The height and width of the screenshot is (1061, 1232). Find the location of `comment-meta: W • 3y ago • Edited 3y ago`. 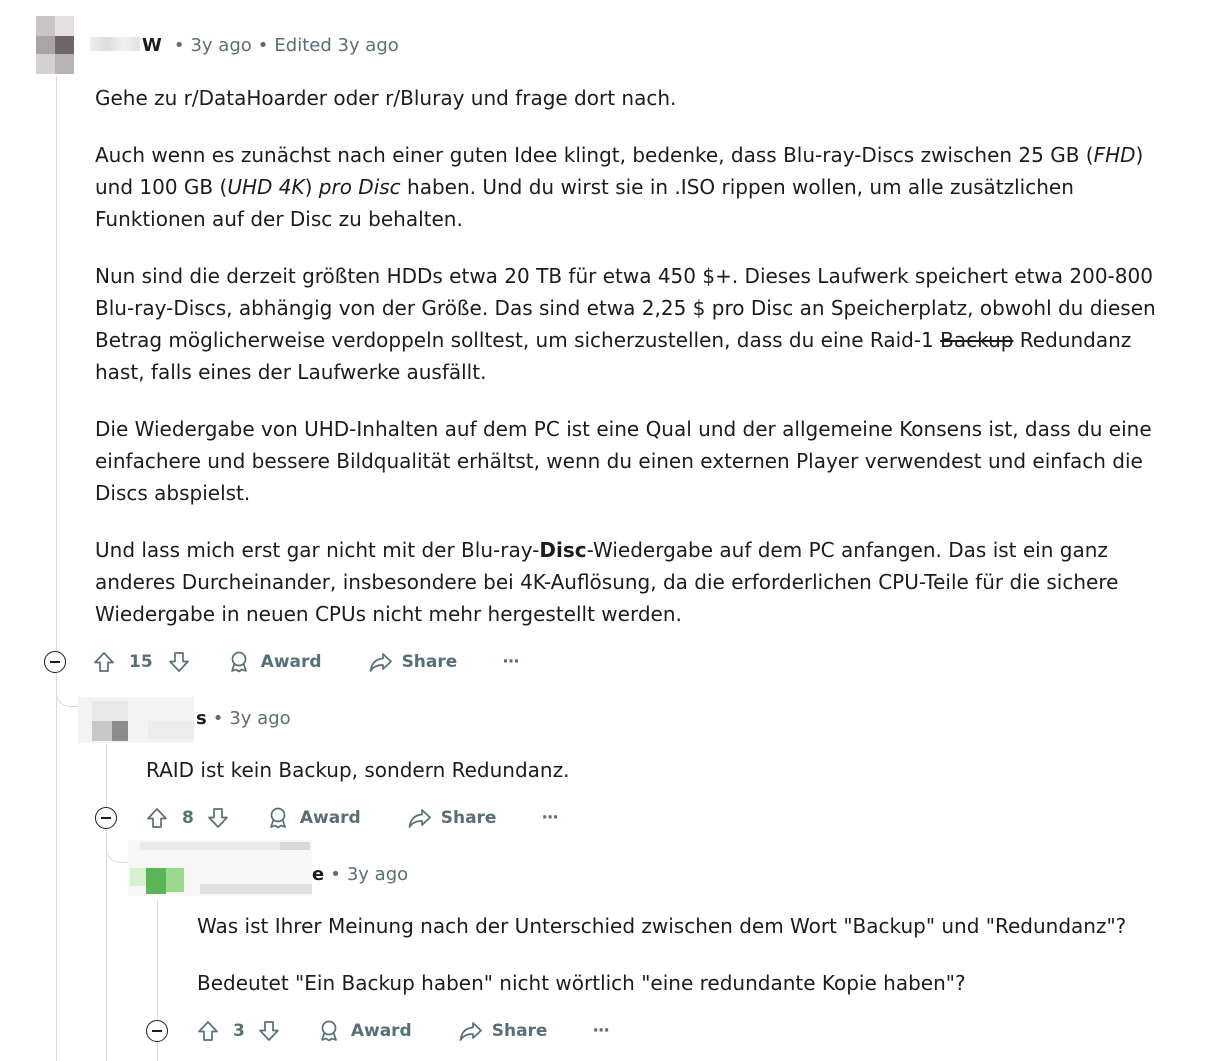

comment-meta: W • 3y ago • Edited 3y ago is located at coordinates (244, 45).